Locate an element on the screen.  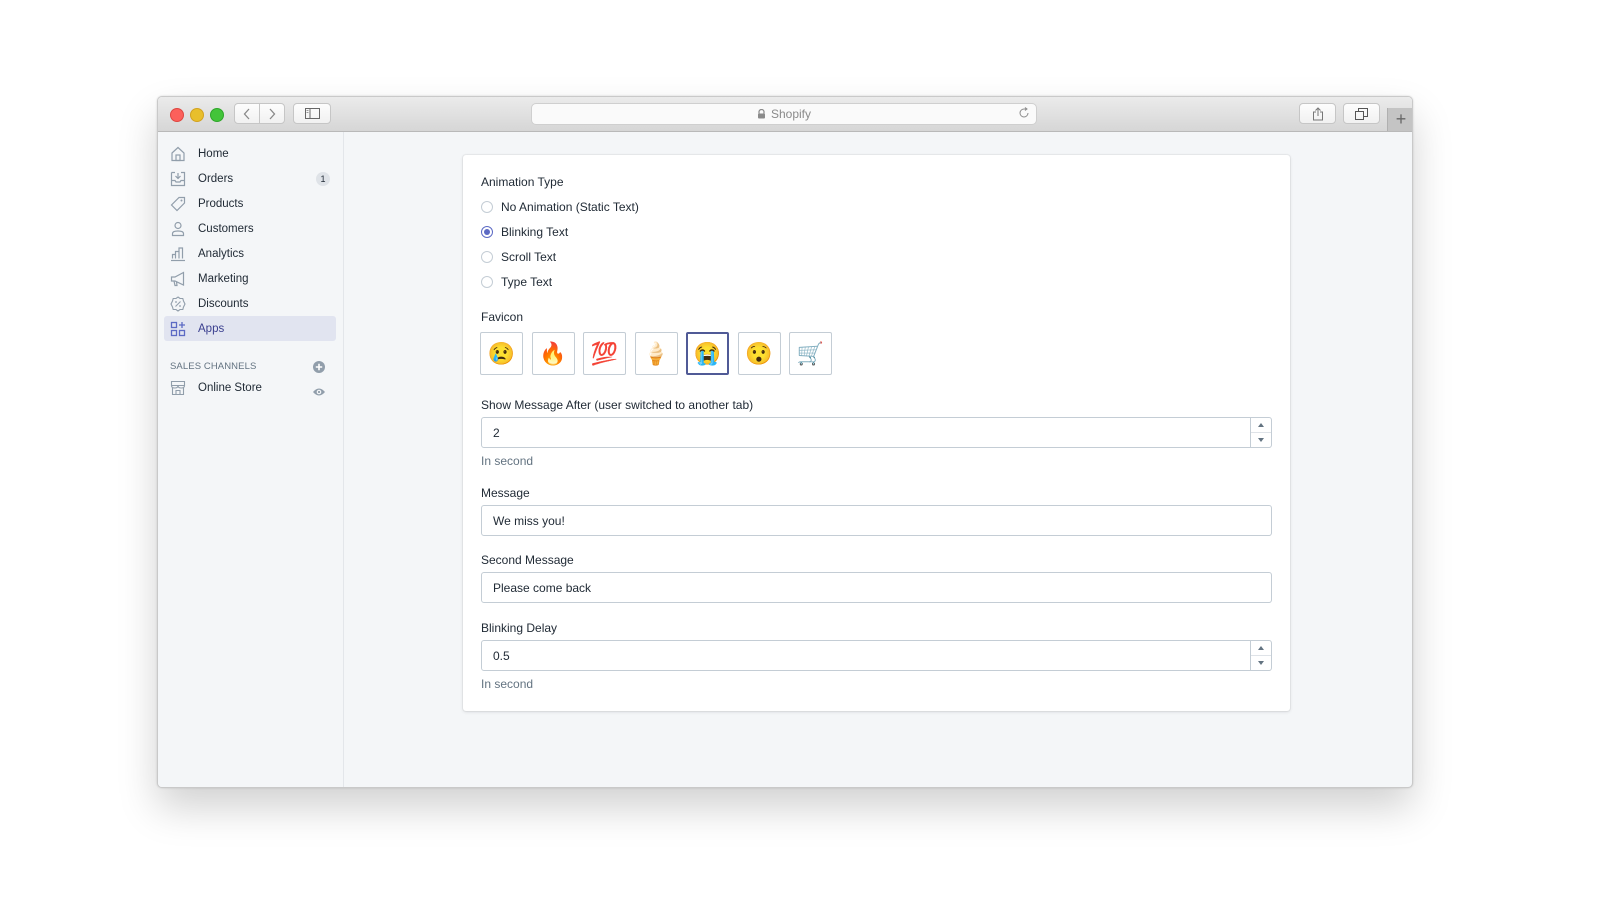
caret-down-icon is located at coordinates (1261, 440).